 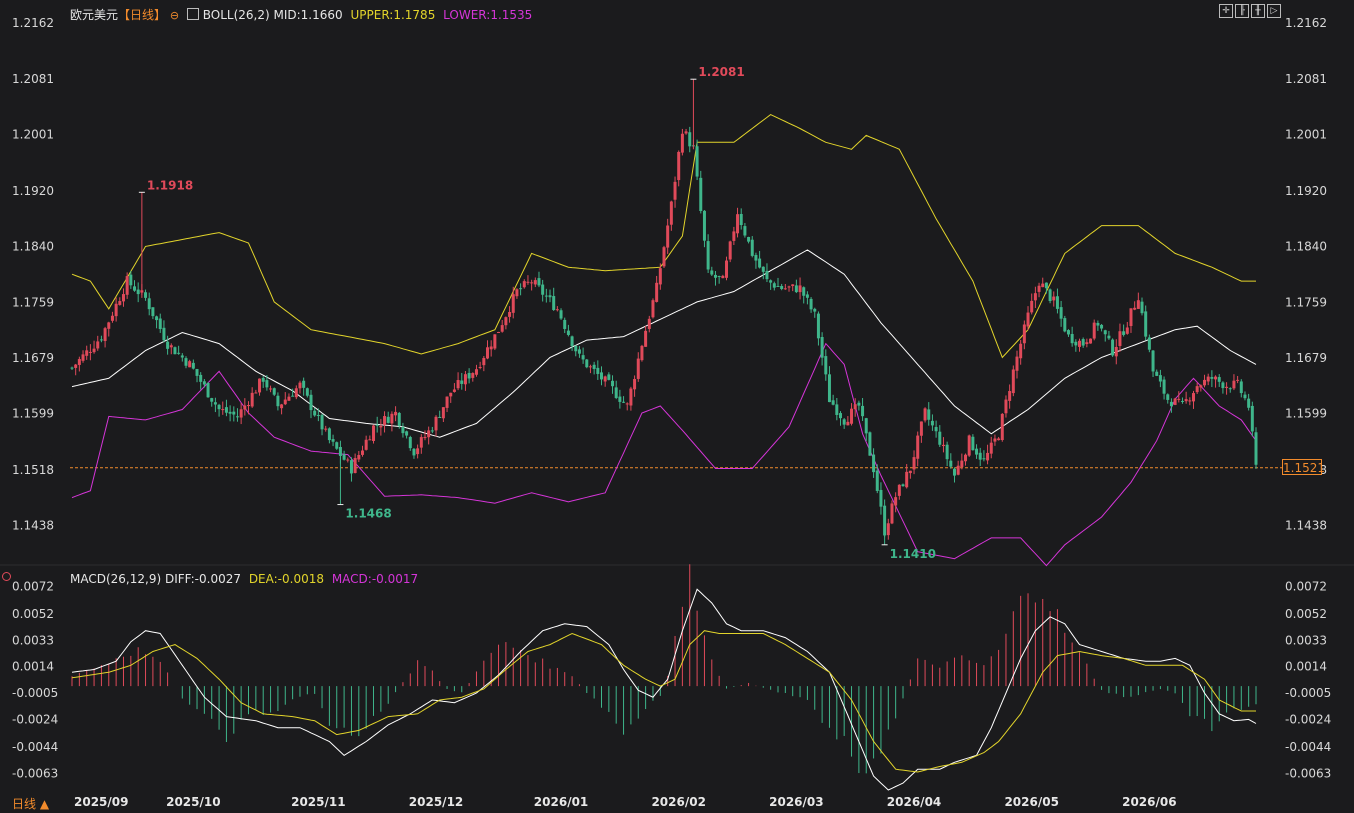 What do you see at coordinates (192, 14) in the screenshot?
I see `indicator-box-icon` at bounding box center [192, 14].